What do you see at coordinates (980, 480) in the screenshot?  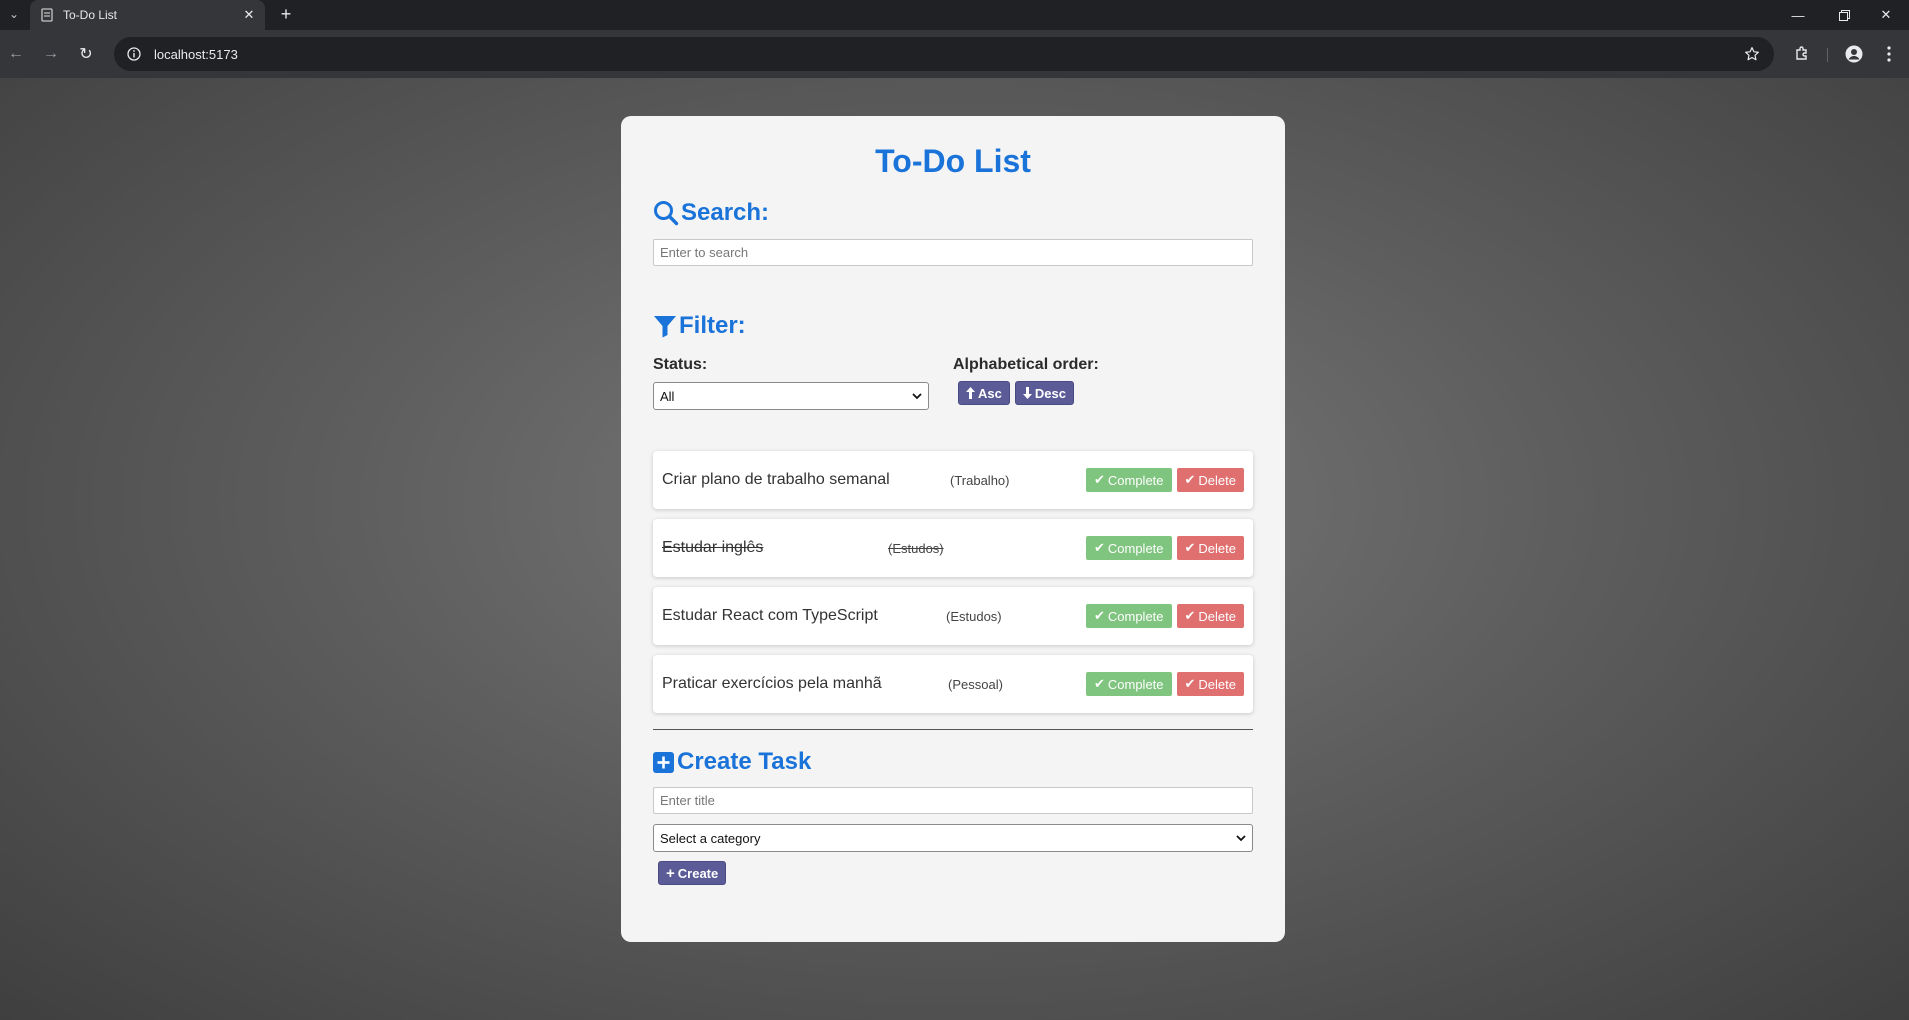 I see `todo-category: (Trabalho)` at bounding box center [980, 480].